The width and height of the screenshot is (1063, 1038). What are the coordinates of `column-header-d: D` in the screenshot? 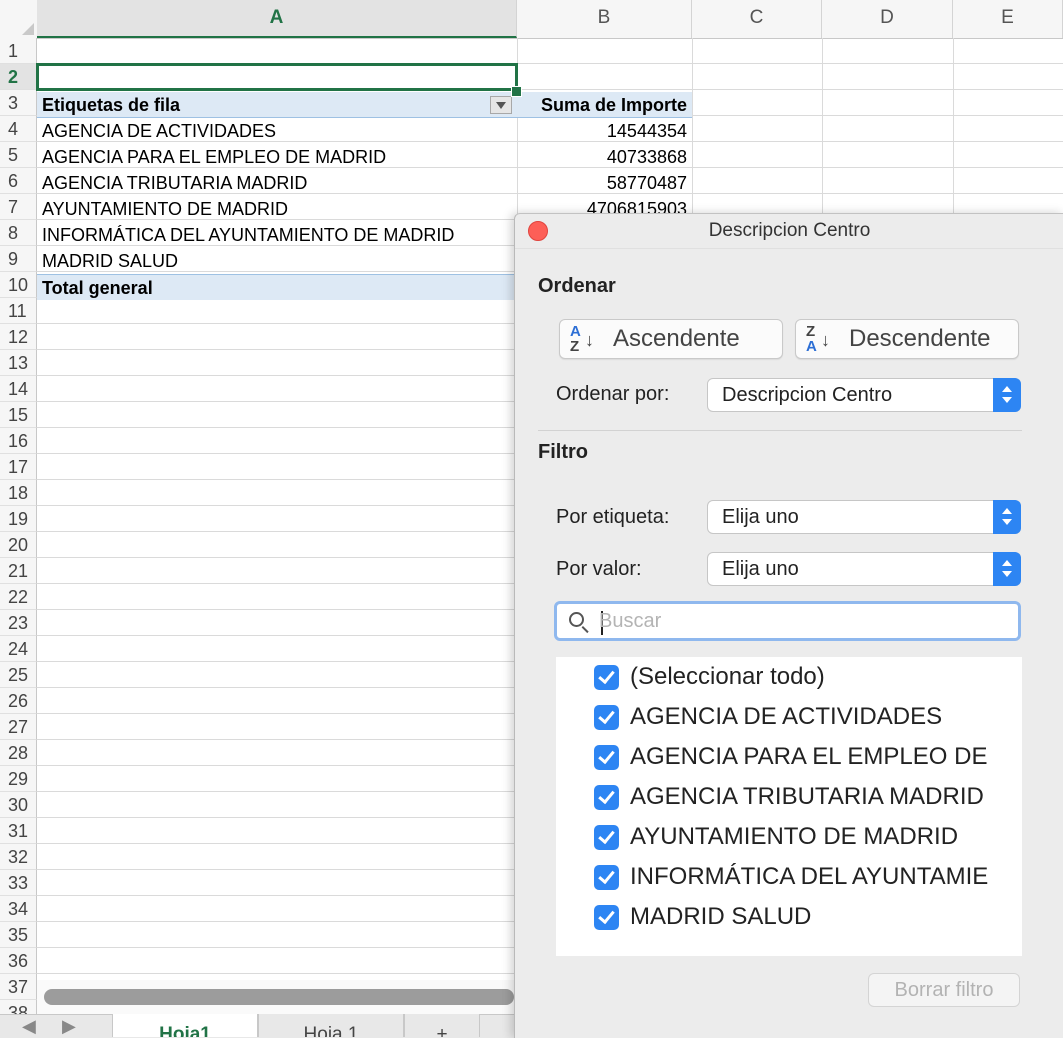 It's located at (887, 19).